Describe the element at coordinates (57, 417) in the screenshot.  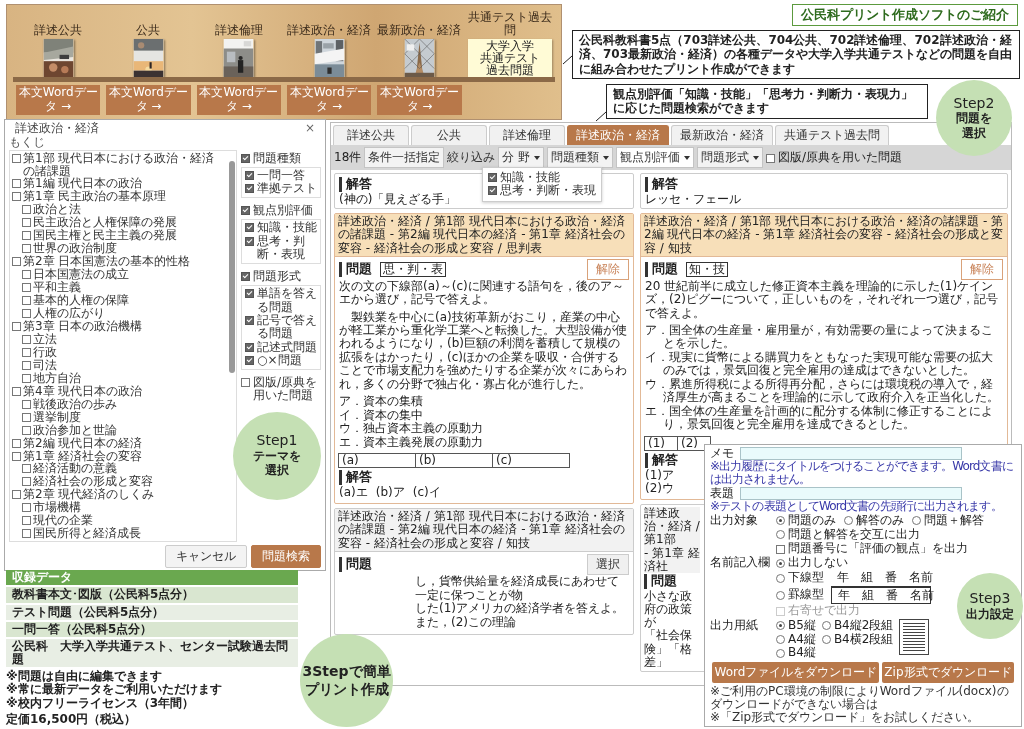
I see `toc-item: 選挙制度` at that location.